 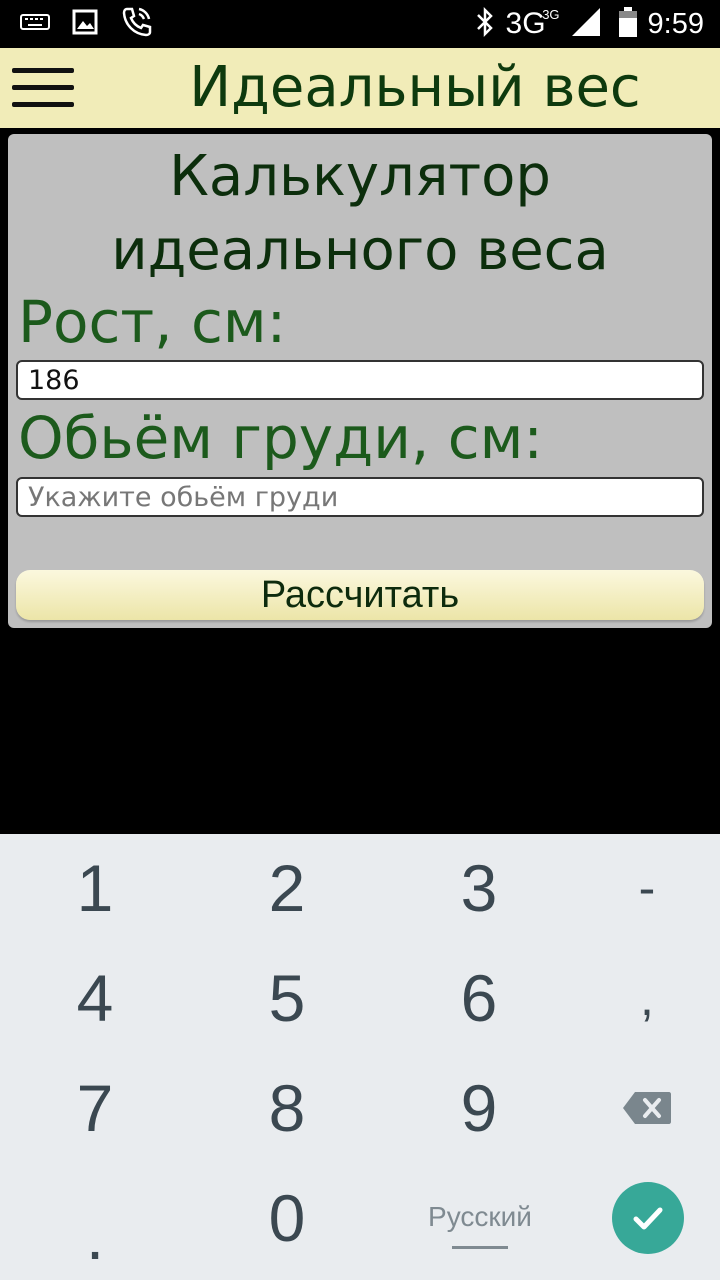 I want to click on key-comma: ,, so click(x=646, y=998).